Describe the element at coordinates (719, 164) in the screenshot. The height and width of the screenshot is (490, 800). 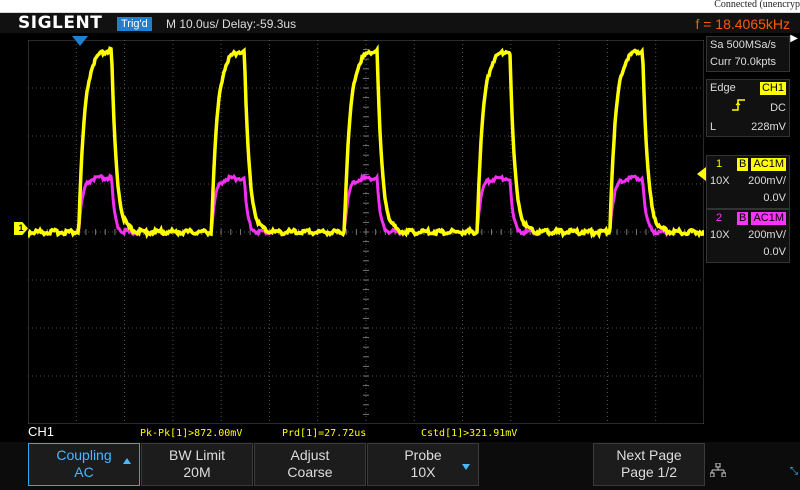
I see `ch1-number: 1` at that location.